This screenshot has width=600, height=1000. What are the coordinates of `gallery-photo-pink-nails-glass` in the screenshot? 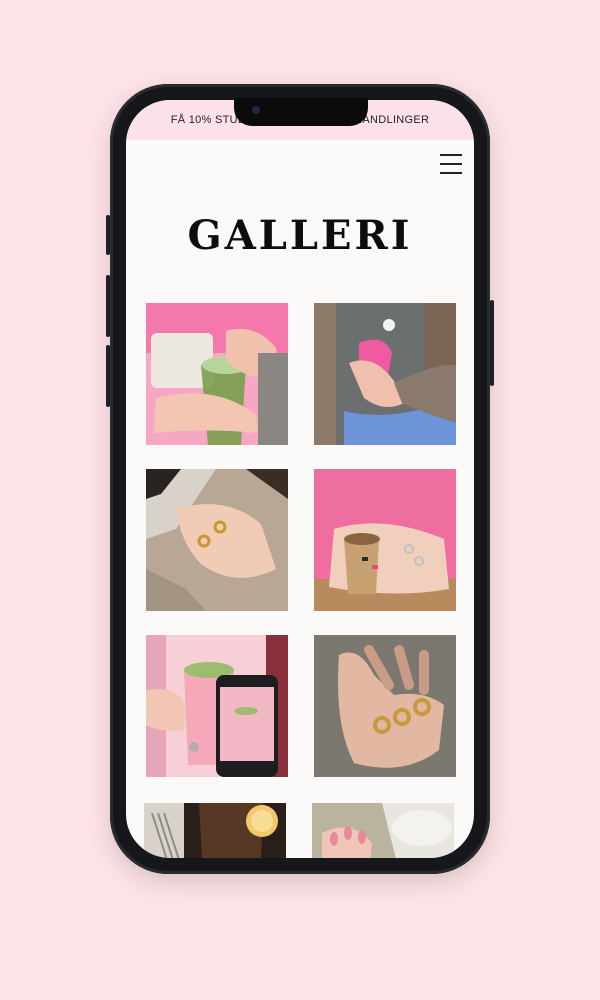 It's located at (383, 830).